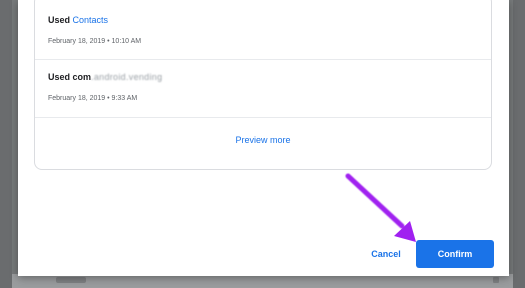 The height and width of the screenshot is (288, 525). I want to click on activity-title: Used com.android.vending, so click(263, 77).